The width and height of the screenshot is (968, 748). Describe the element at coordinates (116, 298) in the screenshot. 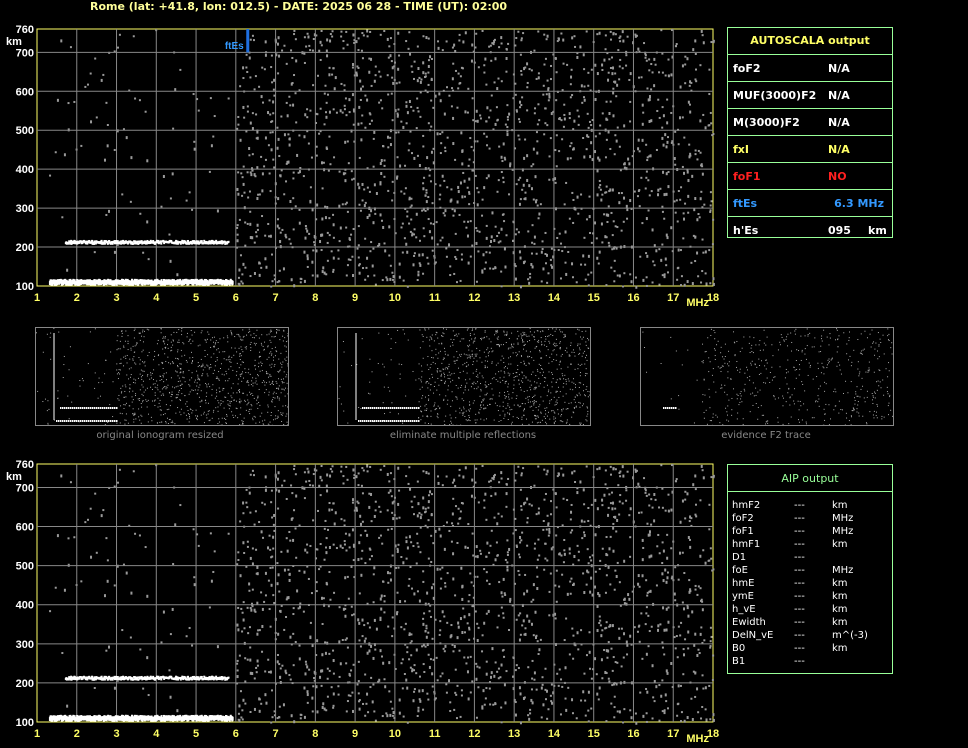

I see `x-tick-label: 3` at that location.